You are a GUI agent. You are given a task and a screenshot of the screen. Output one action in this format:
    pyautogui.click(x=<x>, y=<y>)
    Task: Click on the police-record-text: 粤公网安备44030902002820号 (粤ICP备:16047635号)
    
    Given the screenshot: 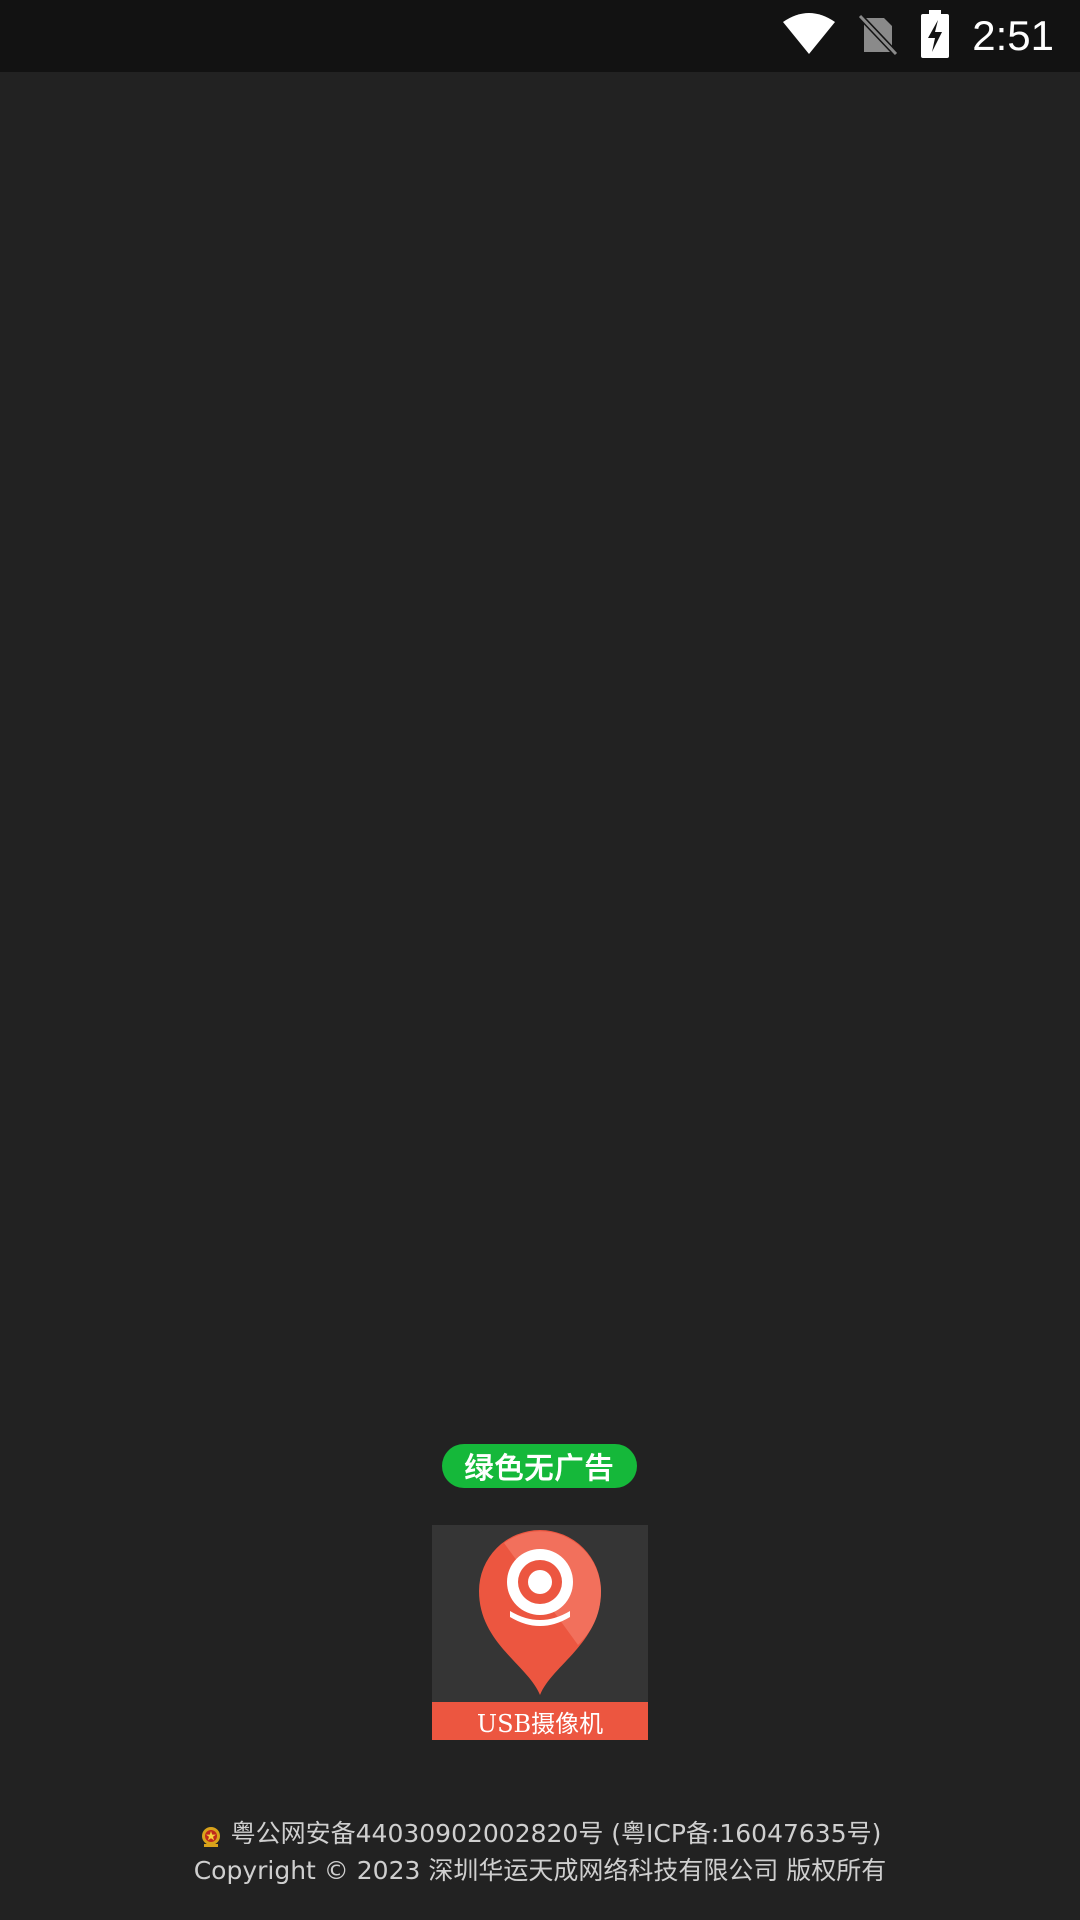 What is the action you would take?
    pyautogui.click(x=556, y=1833)
    